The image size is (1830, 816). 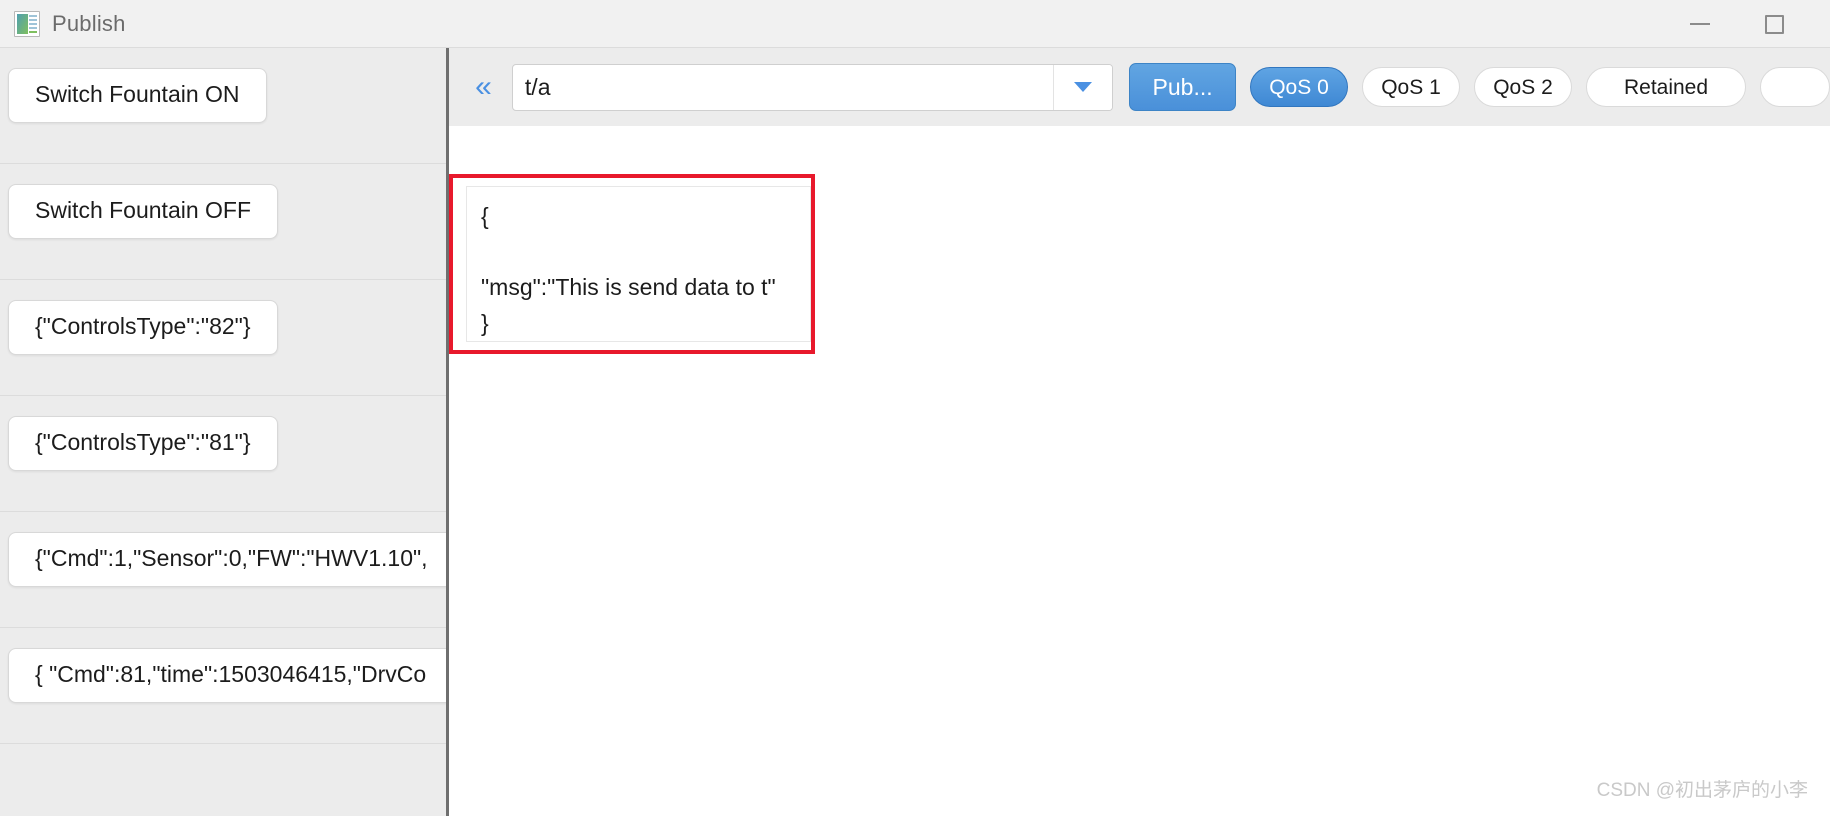 I want to click on title-bar: Publish, so click(x=915, y=24).